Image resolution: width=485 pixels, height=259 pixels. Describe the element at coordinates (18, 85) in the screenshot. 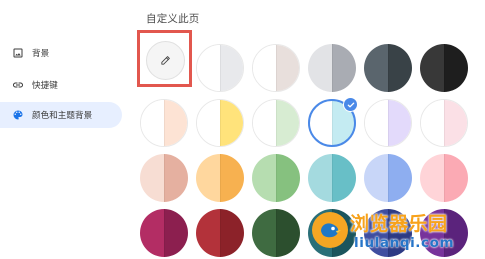

I see `link-icon` at that location.